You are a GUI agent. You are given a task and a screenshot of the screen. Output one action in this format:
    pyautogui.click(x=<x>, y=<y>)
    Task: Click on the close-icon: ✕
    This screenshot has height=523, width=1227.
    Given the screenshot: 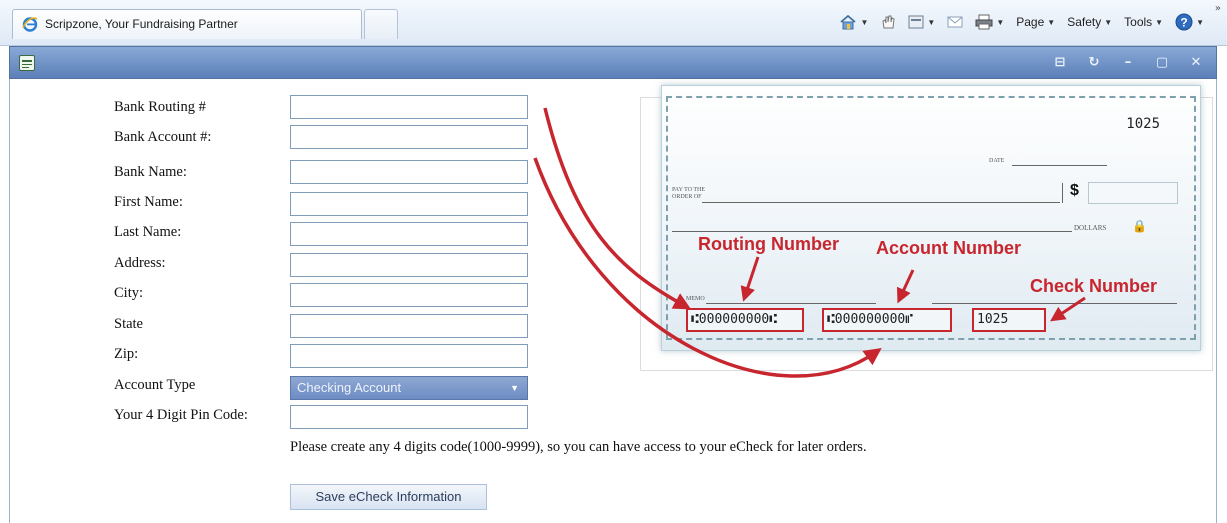 What is the action you would take?
    pyautogui.click(x=1196, y=63)
    